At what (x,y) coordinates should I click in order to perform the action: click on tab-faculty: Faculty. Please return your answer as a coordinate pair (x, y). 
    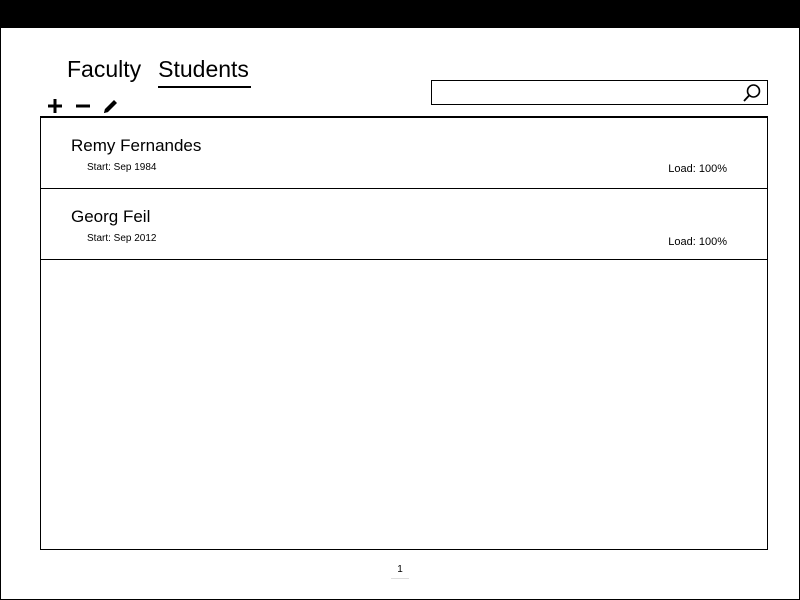
    Looking at the image, I should click on (104, 70).